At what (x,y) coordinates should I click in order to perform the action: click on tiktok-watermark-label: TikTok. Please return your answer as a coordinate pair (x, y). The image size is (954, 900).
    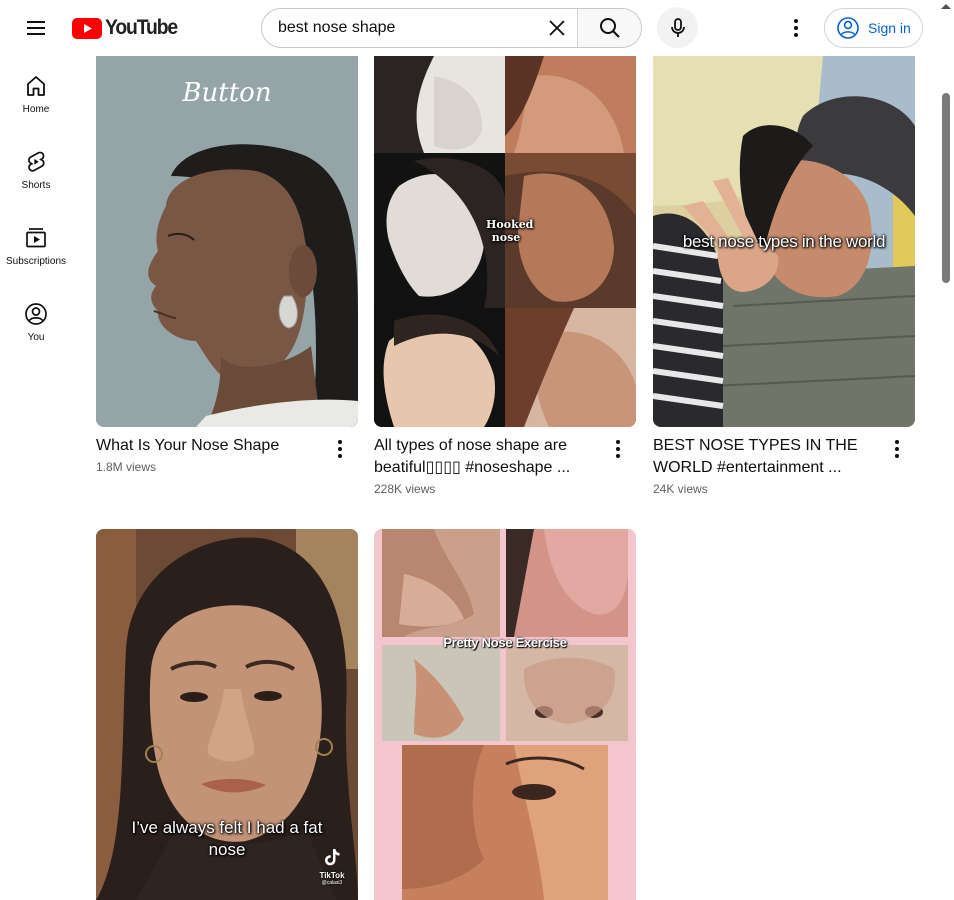
    Looking at the image, I should click on (332, 875).